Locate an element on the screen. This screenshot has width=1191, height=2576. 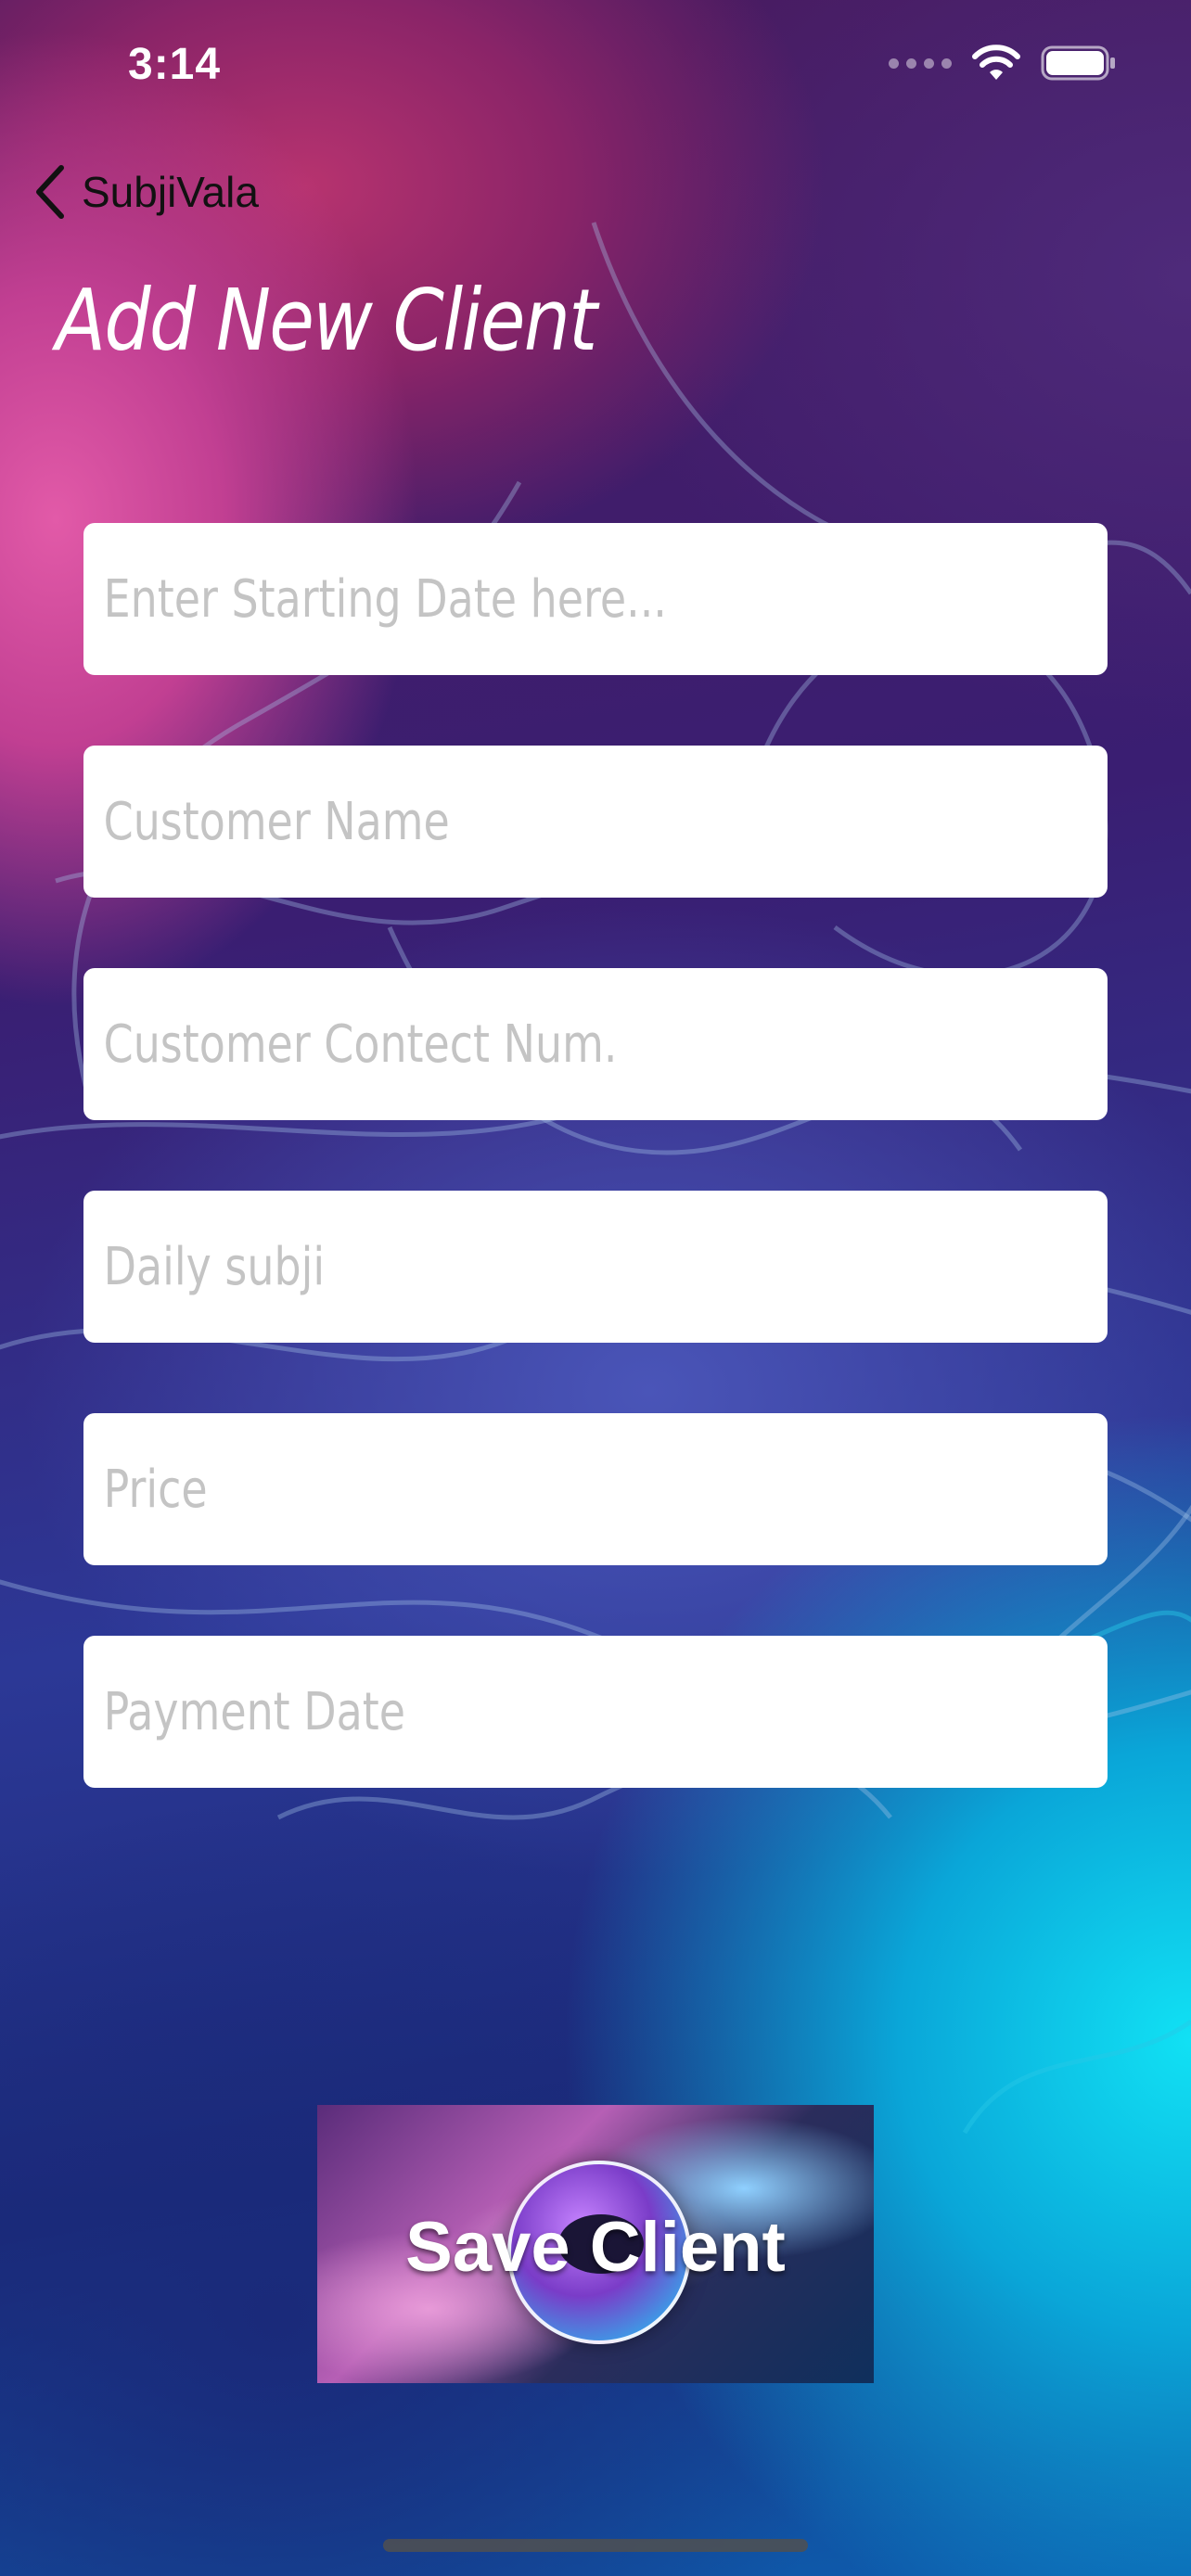
page-title: Add New Client is located at coordinates (326, 321).